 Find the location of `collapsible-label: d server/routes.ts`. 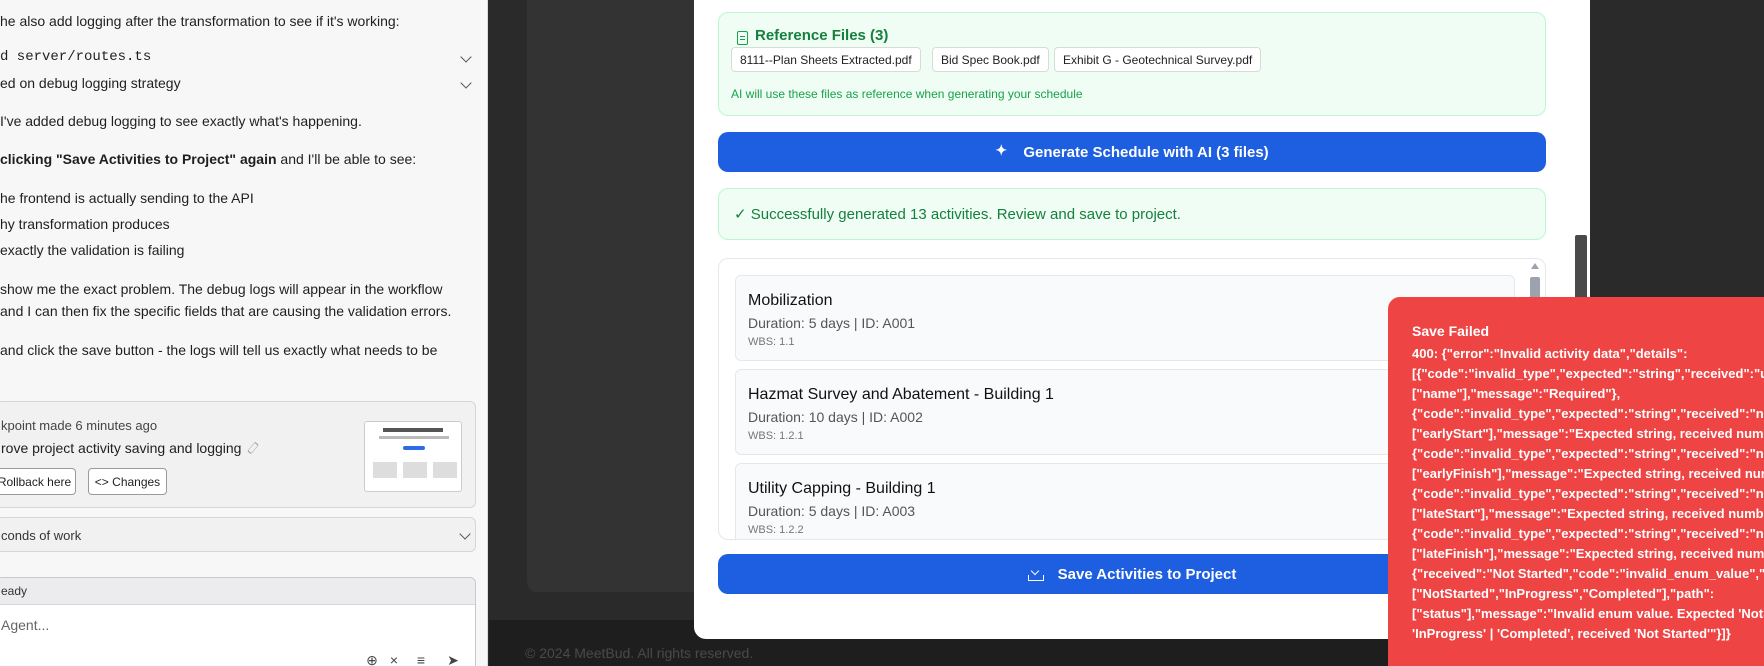

collapsible-label: d server/routes.ts is located at coordinates (76, 57).